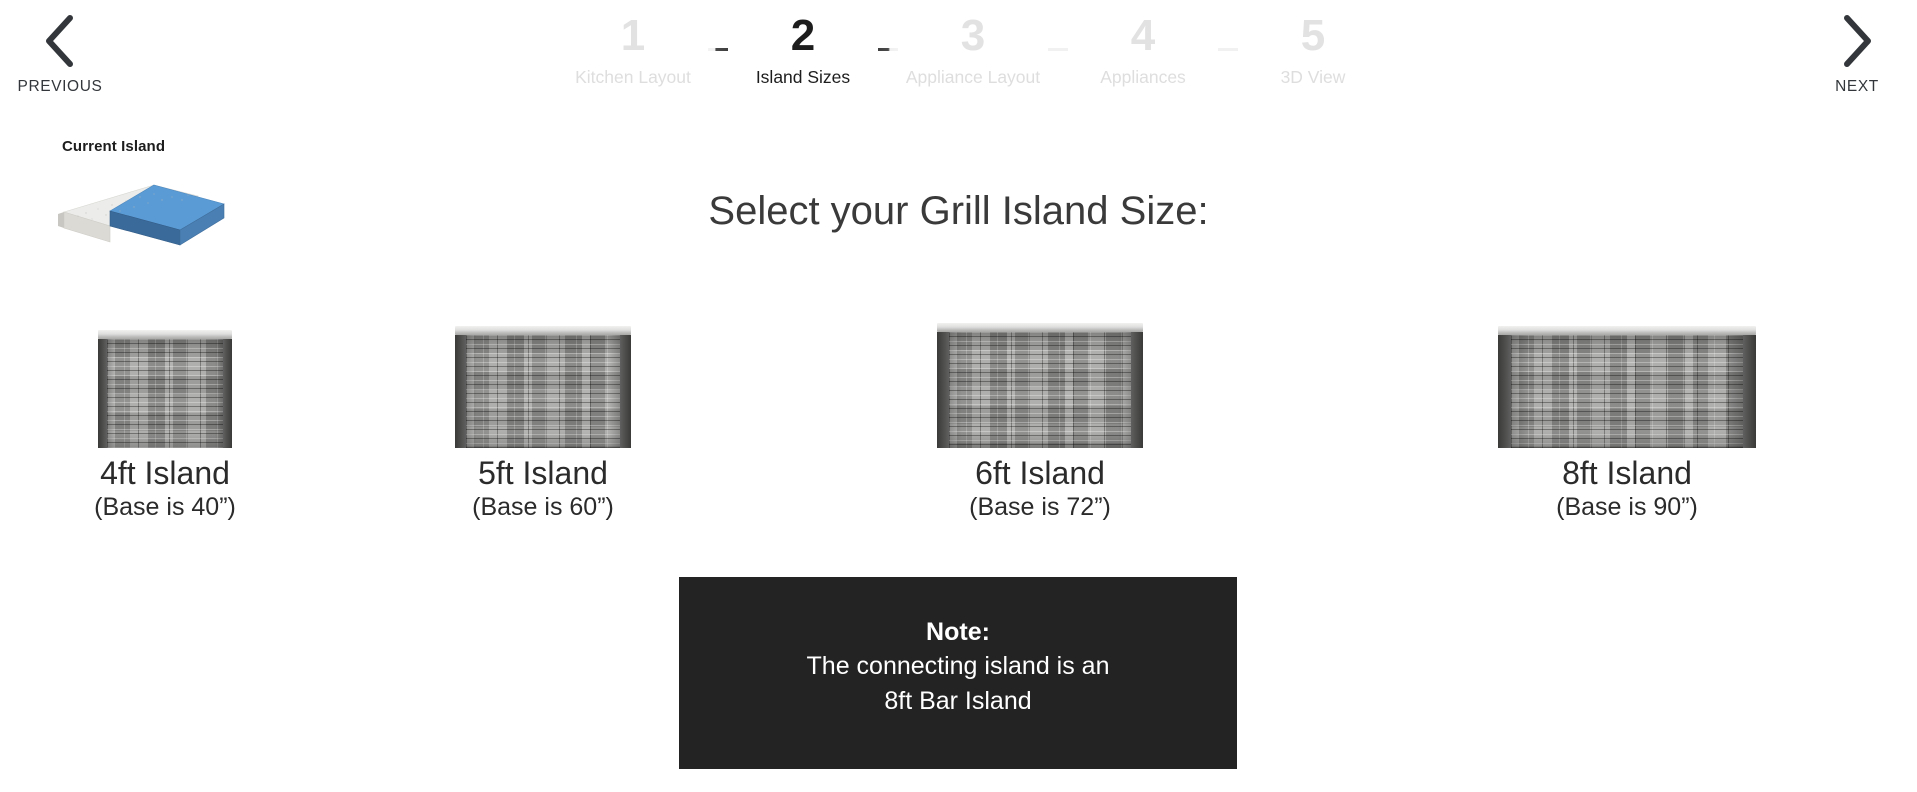 The height and width of the screenshot is (792, 1917). Describe the element at coordinates (633, 77) in the screenshot. I see `step-label: Kitchen Layout` at that location.